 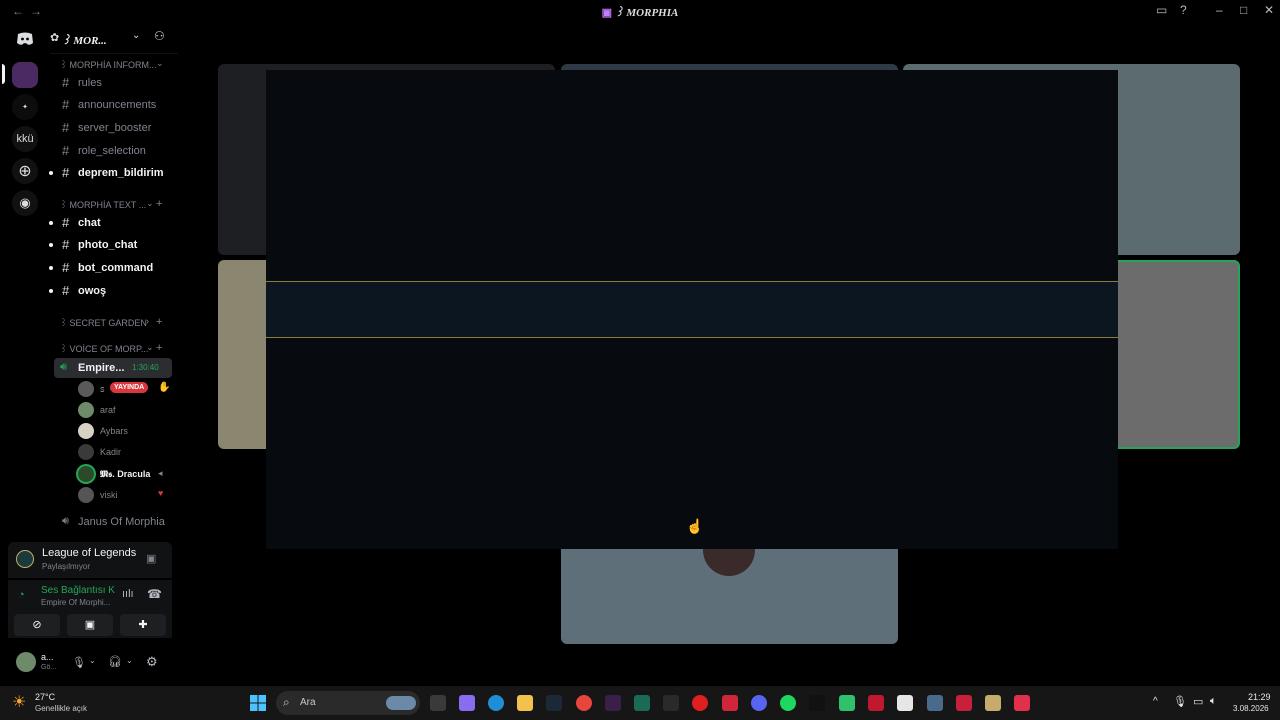 What do you see at coordinates (116, 522) in the screenshot?
I see `voice-channel-janus: 🔊︎ Janus Of Morphia` at bounding box center [116, 522].